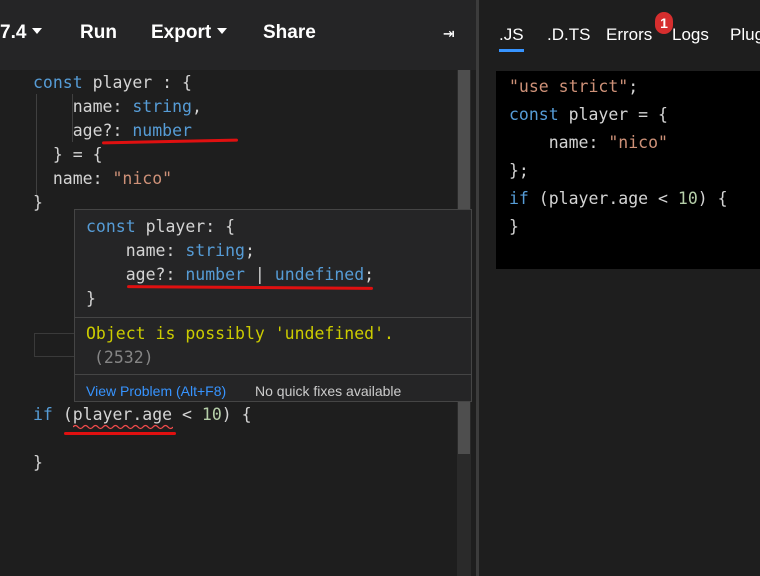 This screenshot has width=760, height=576. Describe the element at coordinates (664, 23) in the screenshot. I see `error-count-badge: 1` at that location.